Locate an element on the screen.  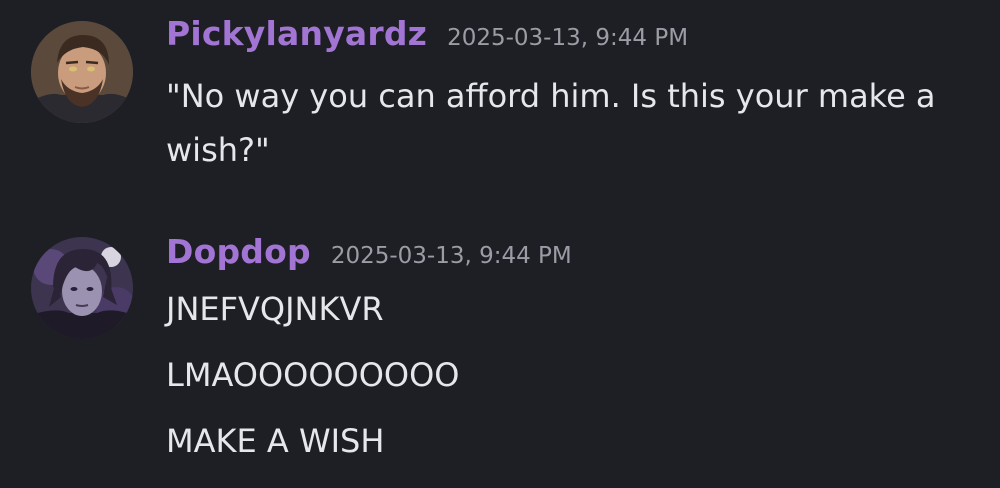
message-line: LMAOOOOOOOOO is located at coordinates (313, 375).